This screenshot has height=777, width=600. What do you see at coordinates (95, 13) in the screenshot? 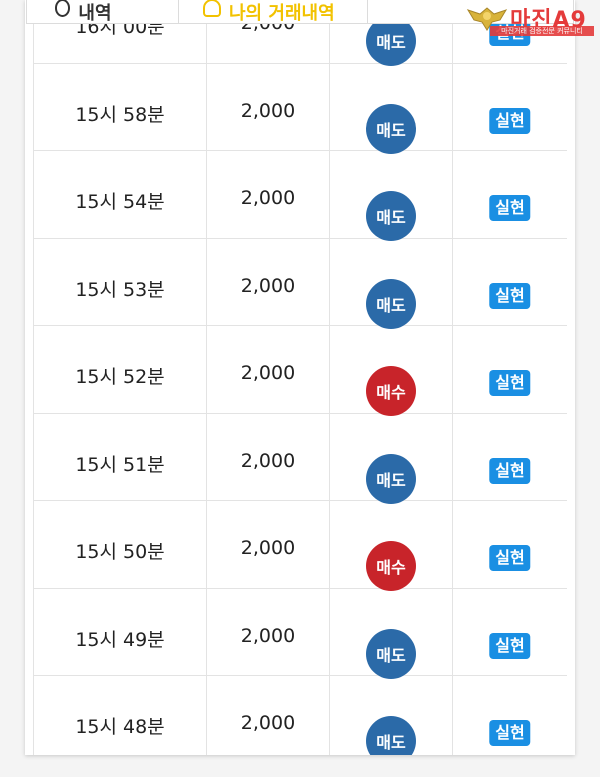
I see `tab-label: 실시간 거래내역` at bounding box center [95, 13].